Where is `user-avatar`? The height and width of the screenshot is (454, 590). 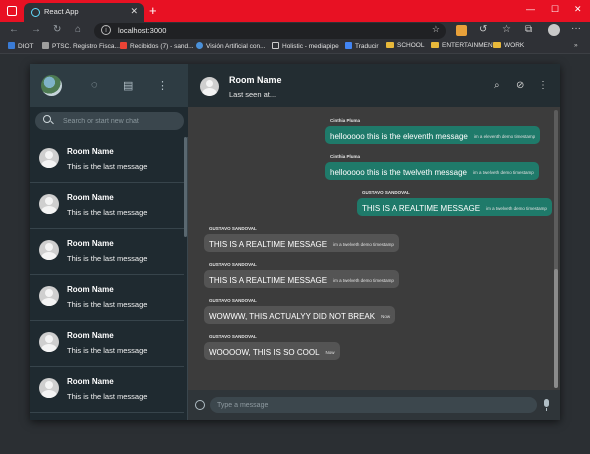 user-avatar is located at coordinates (51, 85).